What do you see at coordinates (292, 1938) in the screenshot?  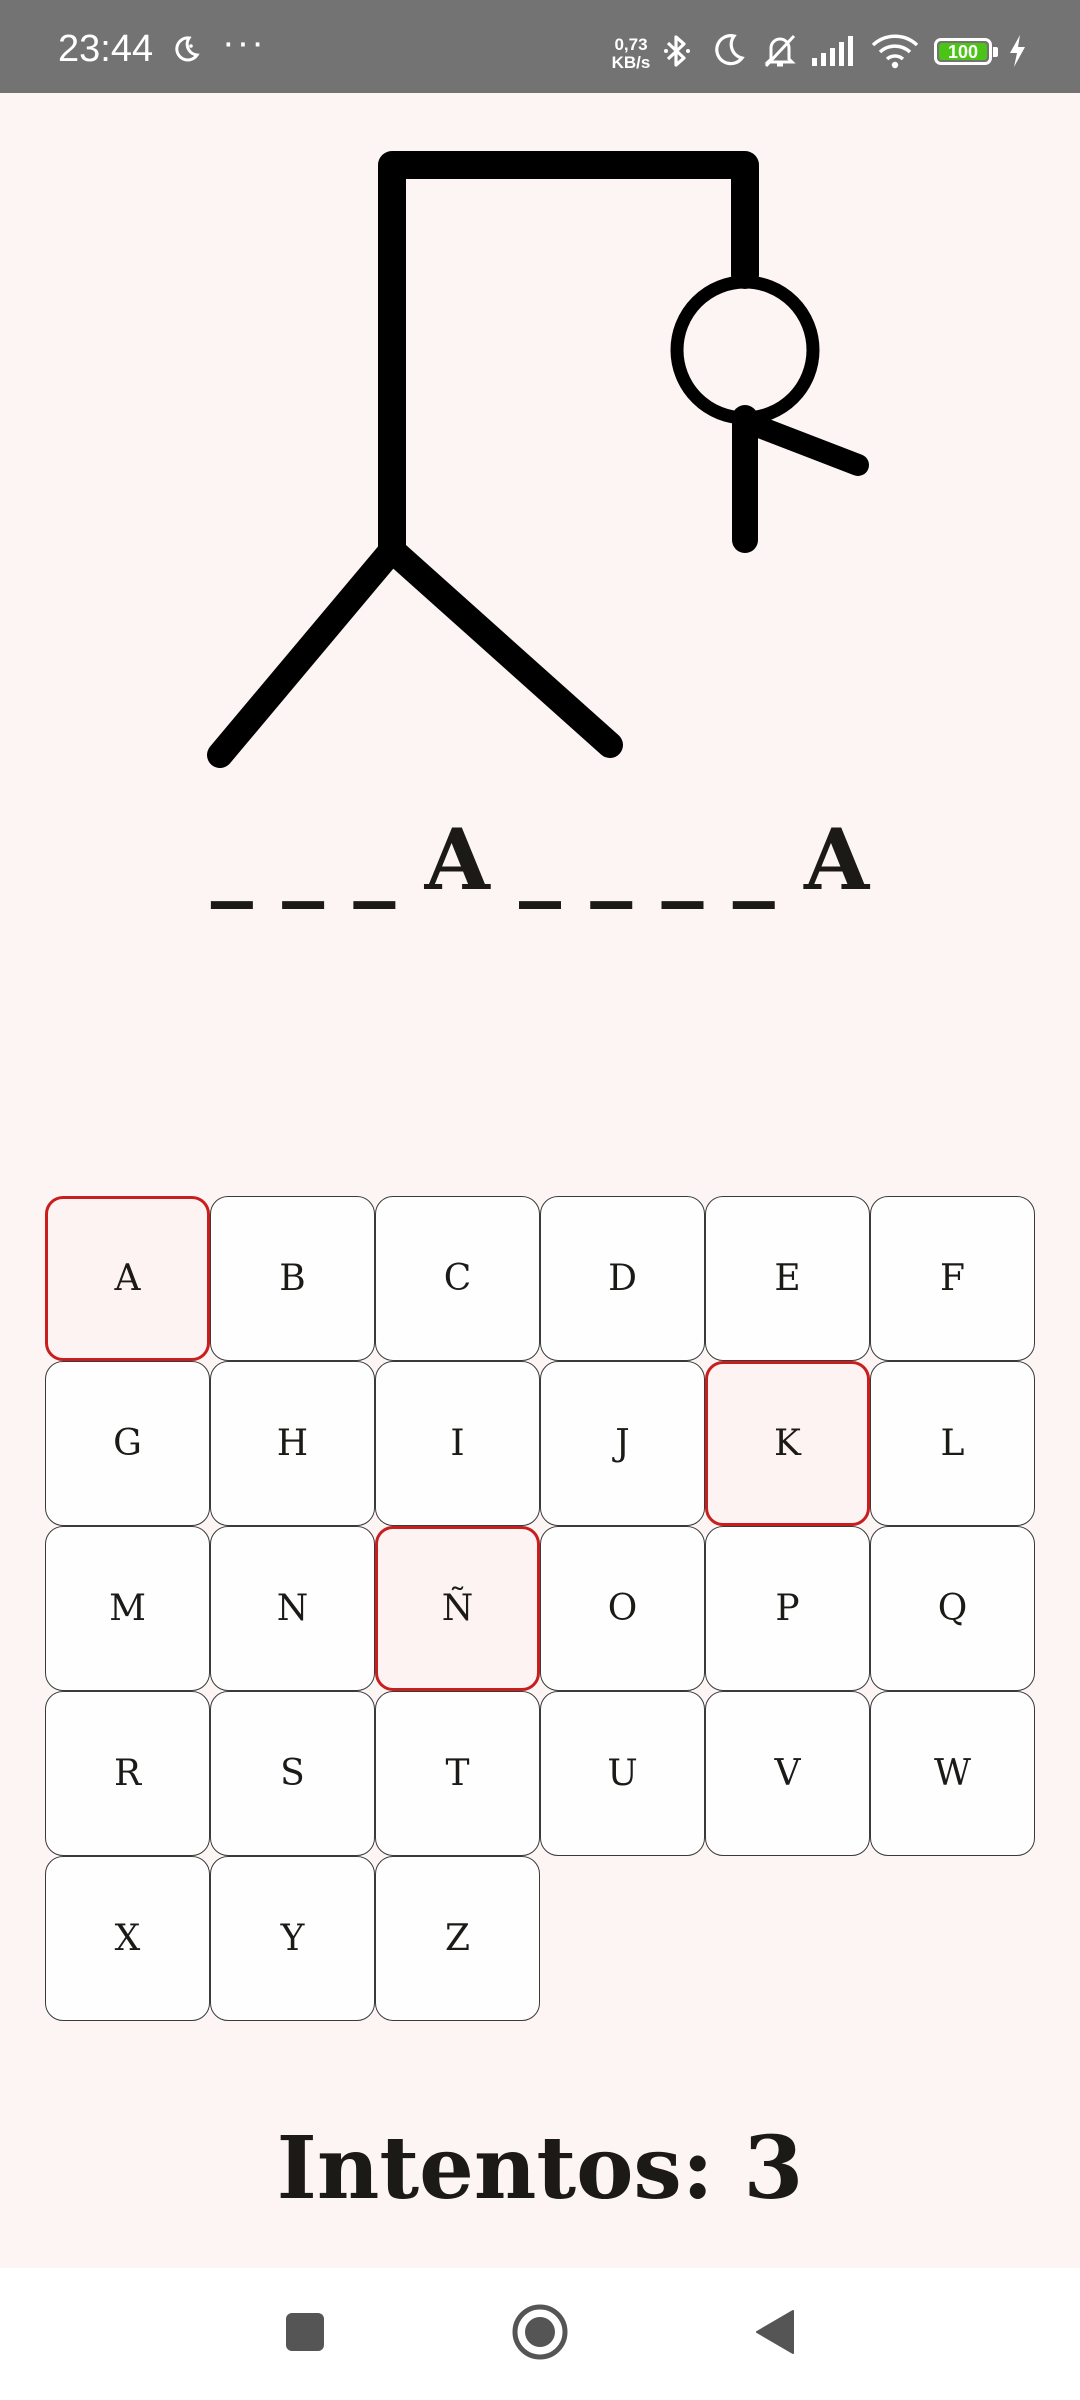 I see `key-y: Y` at bounding box center [292, 1938].